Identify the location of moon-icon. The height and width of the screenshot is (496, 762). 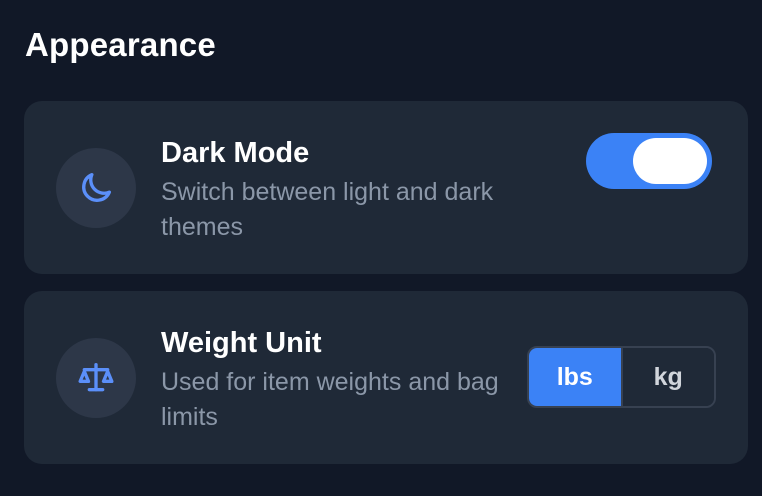
(96, 188).